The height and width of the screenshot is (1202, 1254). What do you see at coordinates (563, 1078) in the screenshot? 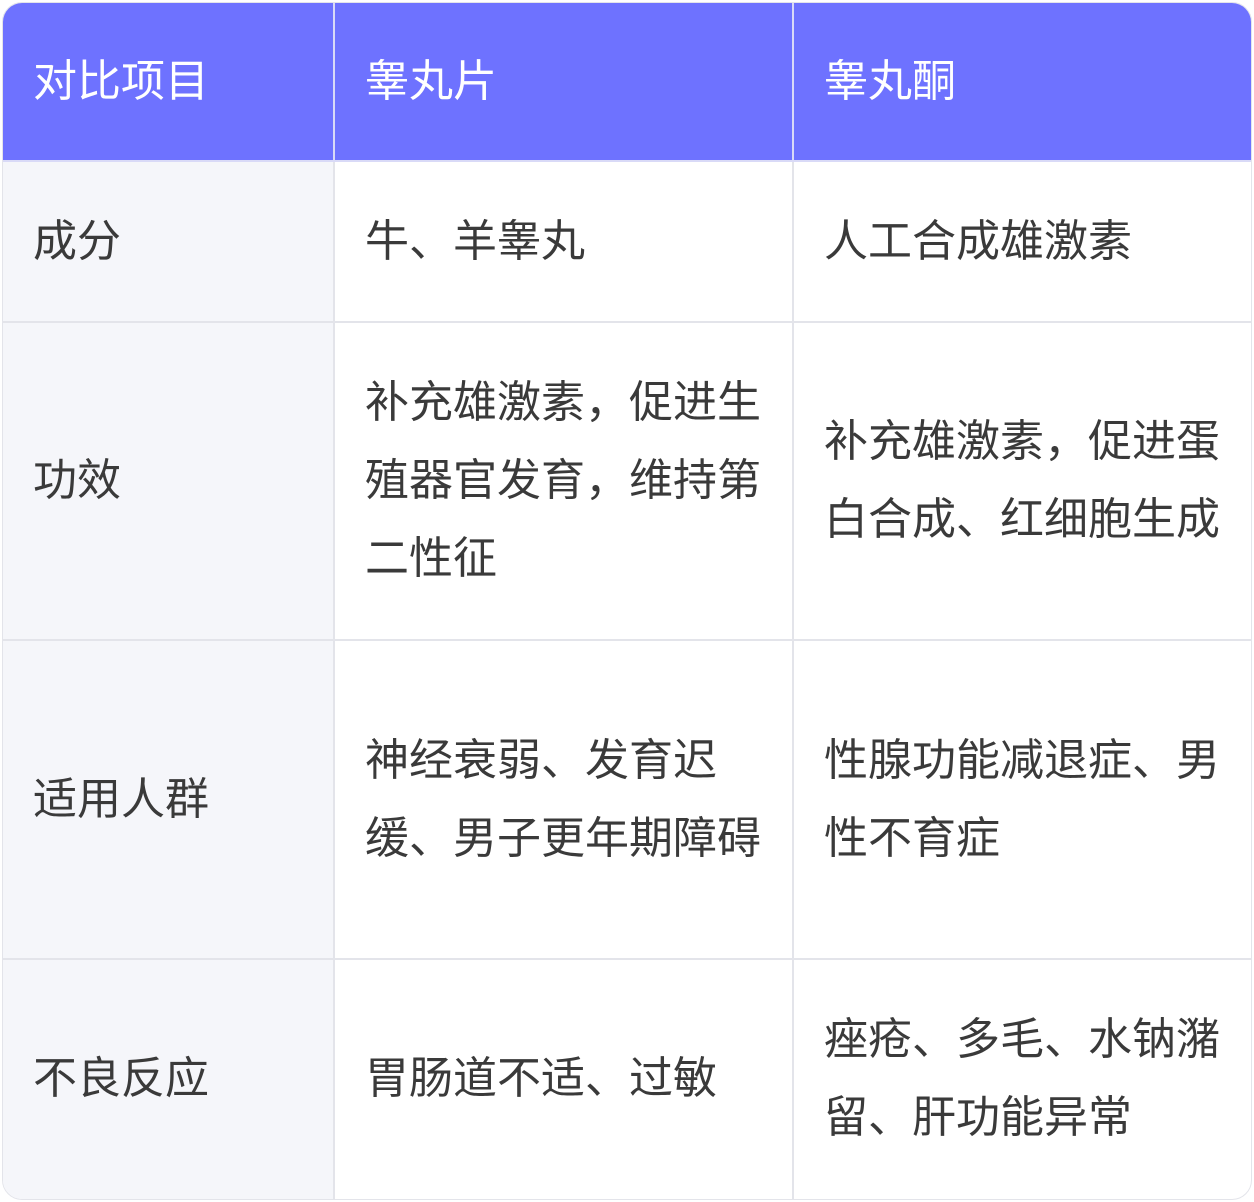
I see `table-cell: 胃肠道不适、过敏` at bounding box center [563, 1078].